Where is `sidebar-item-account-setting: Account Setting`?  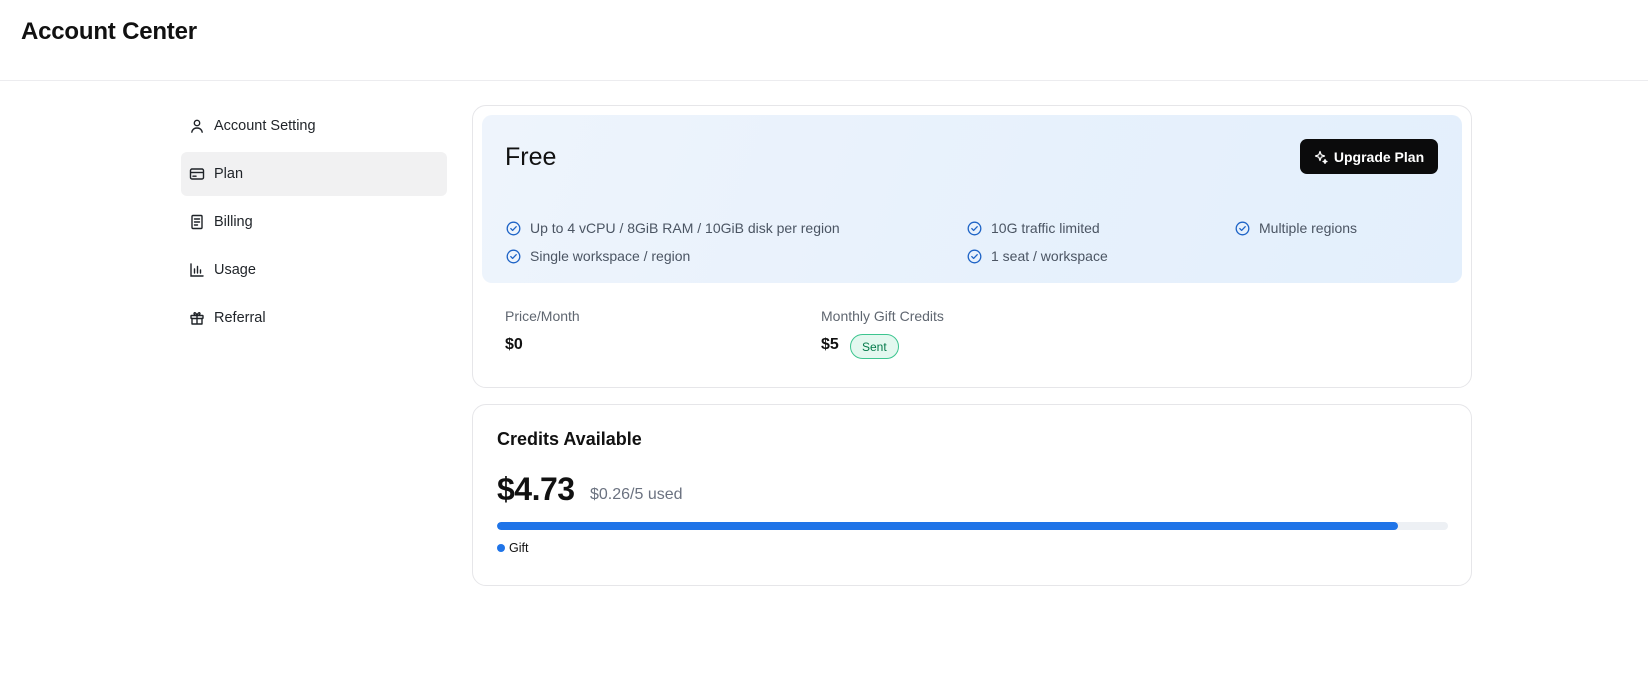 sidebar-item-account-setting: Account Setting is located at coordinates (314, 126).